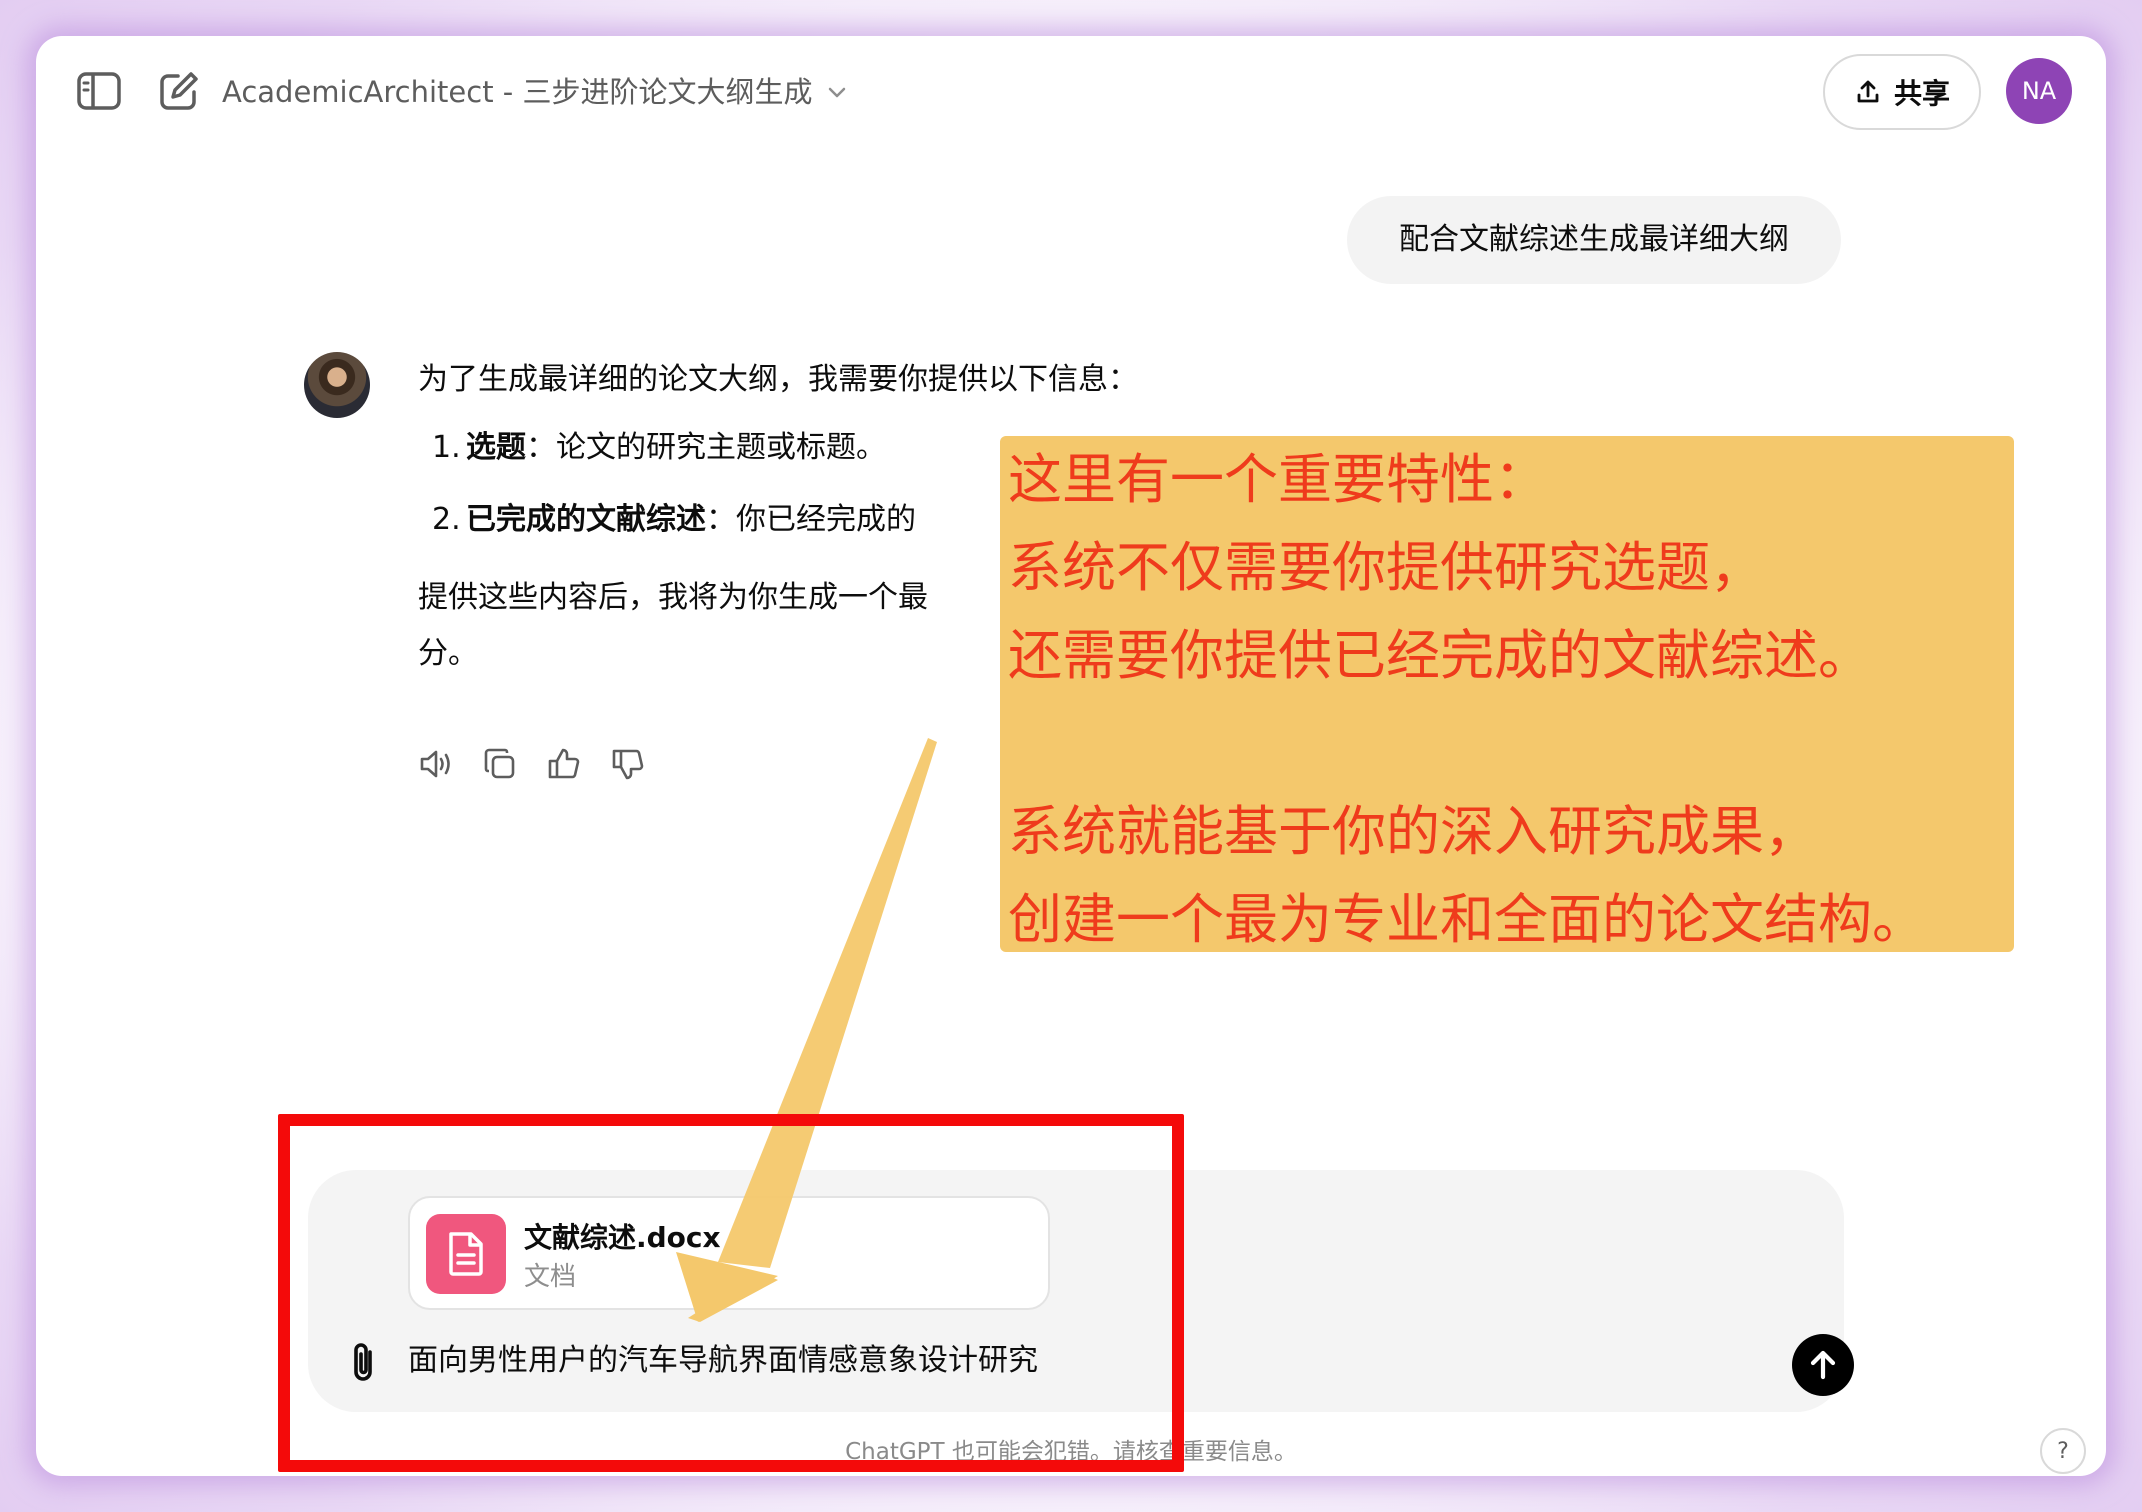  Describe the element at coordinates (1278, 479) in the screenshot. I see `annotation-line: 这里有一个重要特性：` at that location.